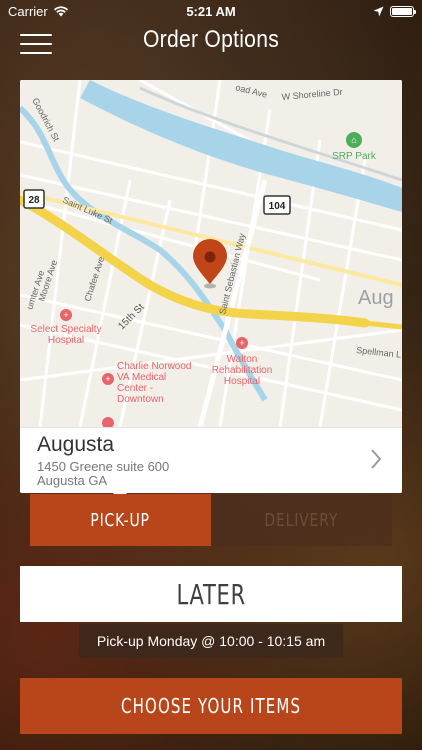  What do you see at coordinates (354, 156) in the screenshot?
I see `map-label-srp-park: SRP Park` at bounding box center [354, 156].